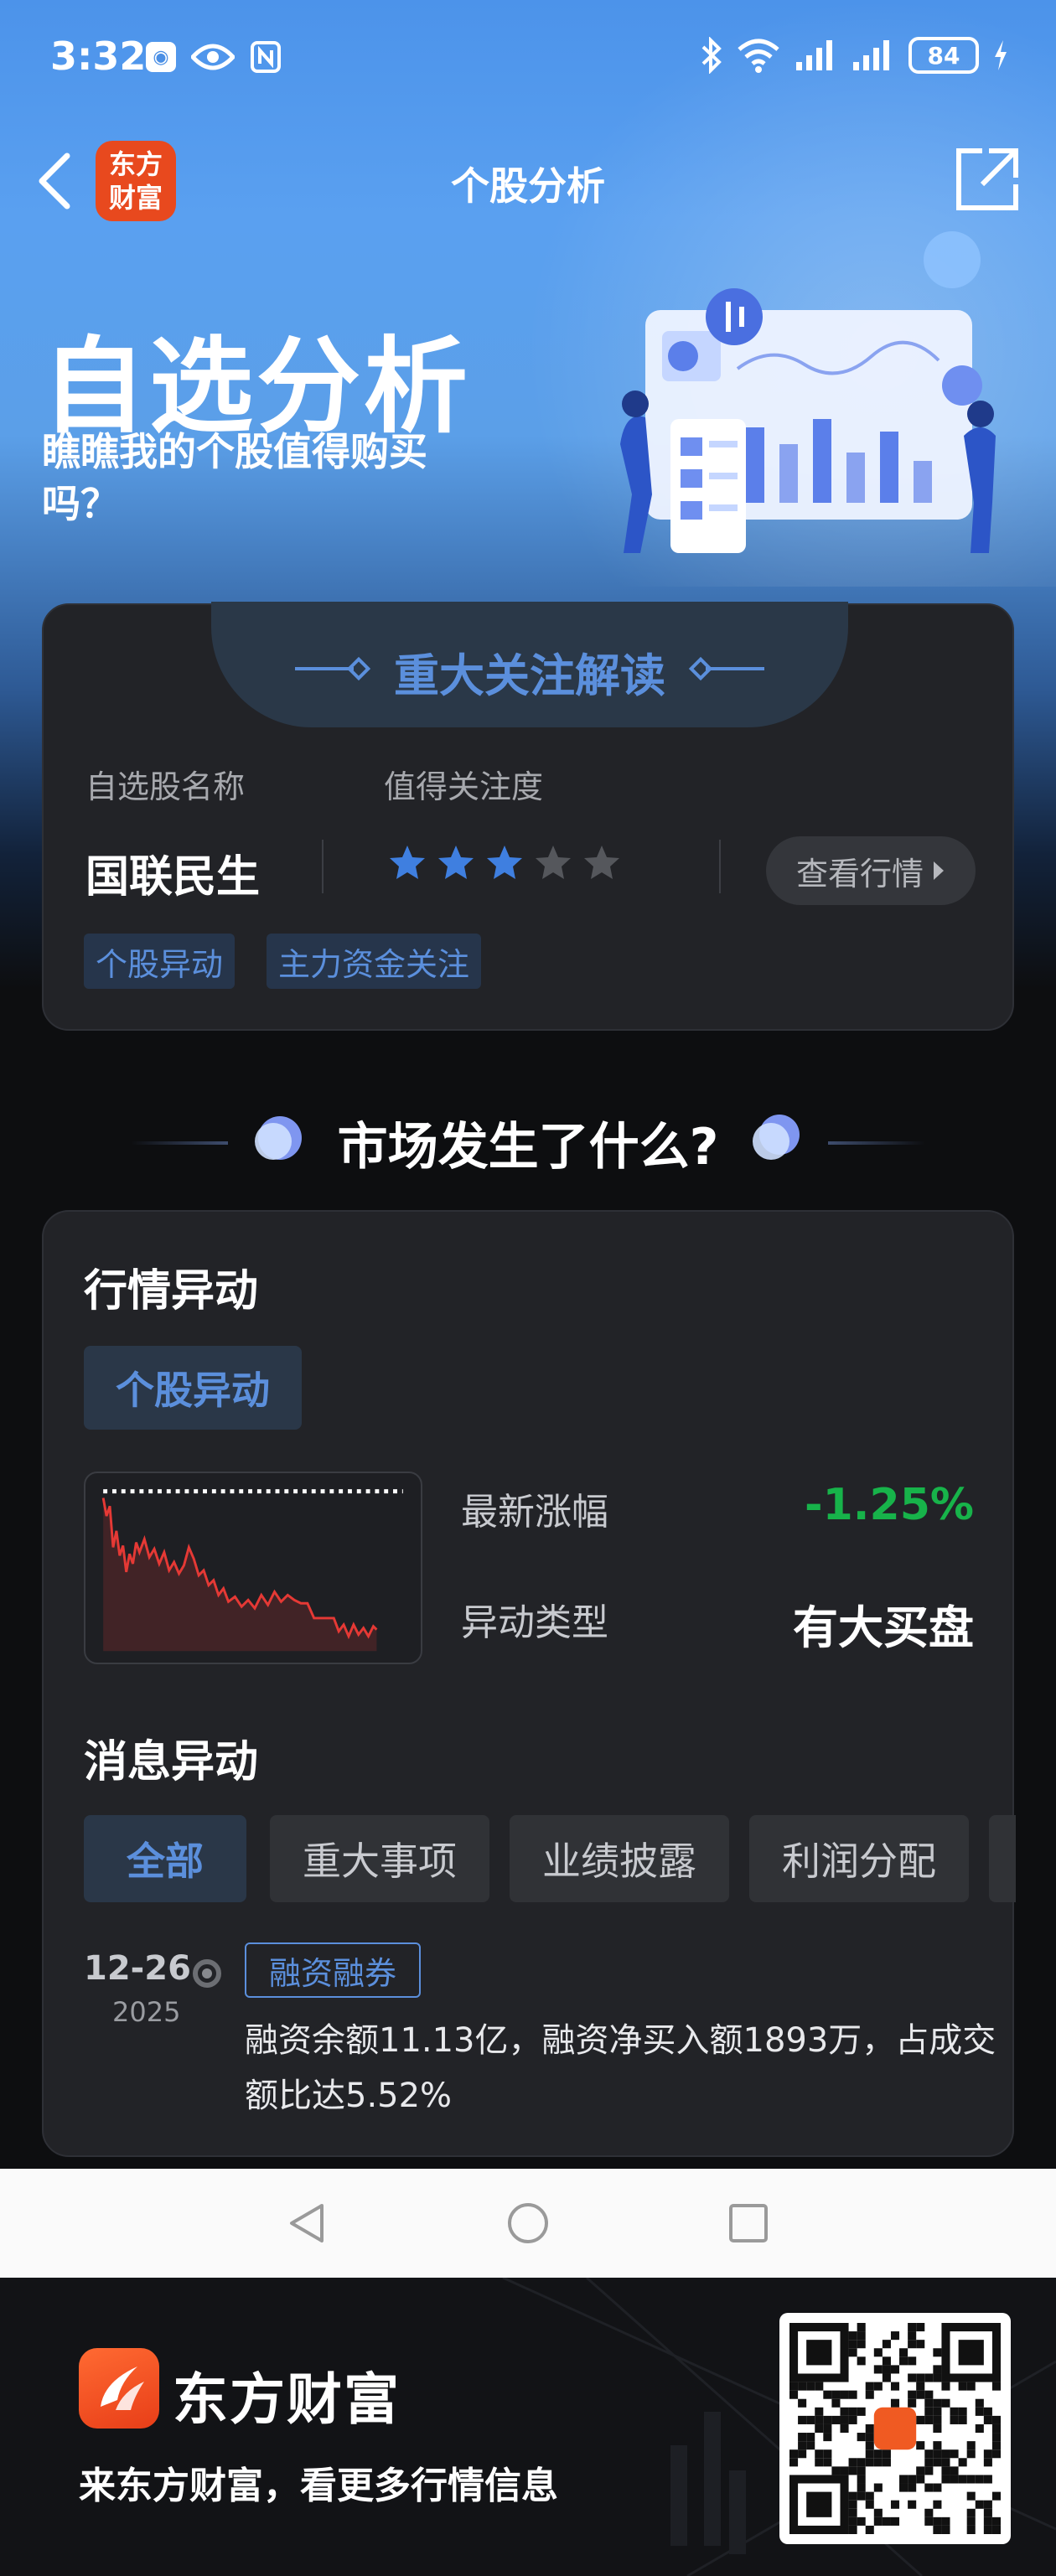 Image resolution: width=1056 pixels, height=2576 pixels. I want to click on news-text: 融资余额11.13亿，融资净买入额1893万，占成交额比达5.52%, so click(630, 2068).